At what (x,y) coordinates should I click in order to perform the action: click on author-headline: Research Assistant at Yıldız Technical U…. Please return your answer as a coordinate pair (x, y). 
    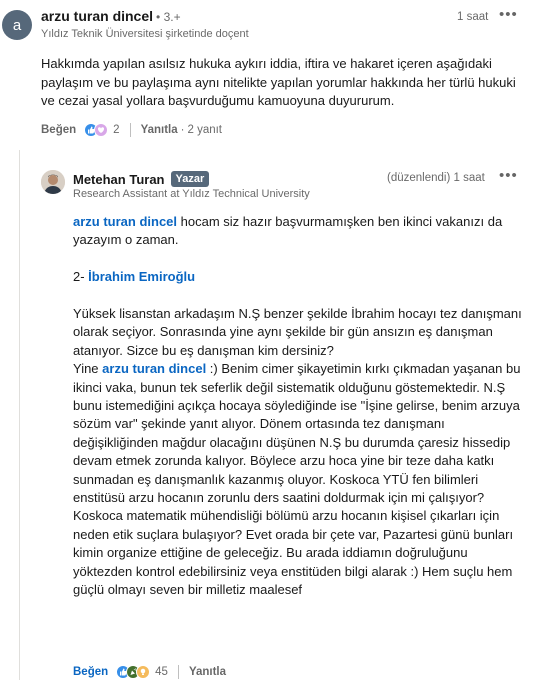
    Looking at the image, I should click on (191, 194).